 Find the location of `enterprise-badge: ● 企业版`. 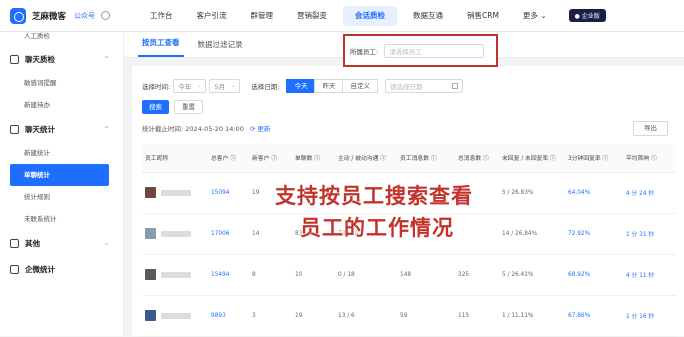

enterprise-badge: ● 企业版 is located at coordinates (587, 15).